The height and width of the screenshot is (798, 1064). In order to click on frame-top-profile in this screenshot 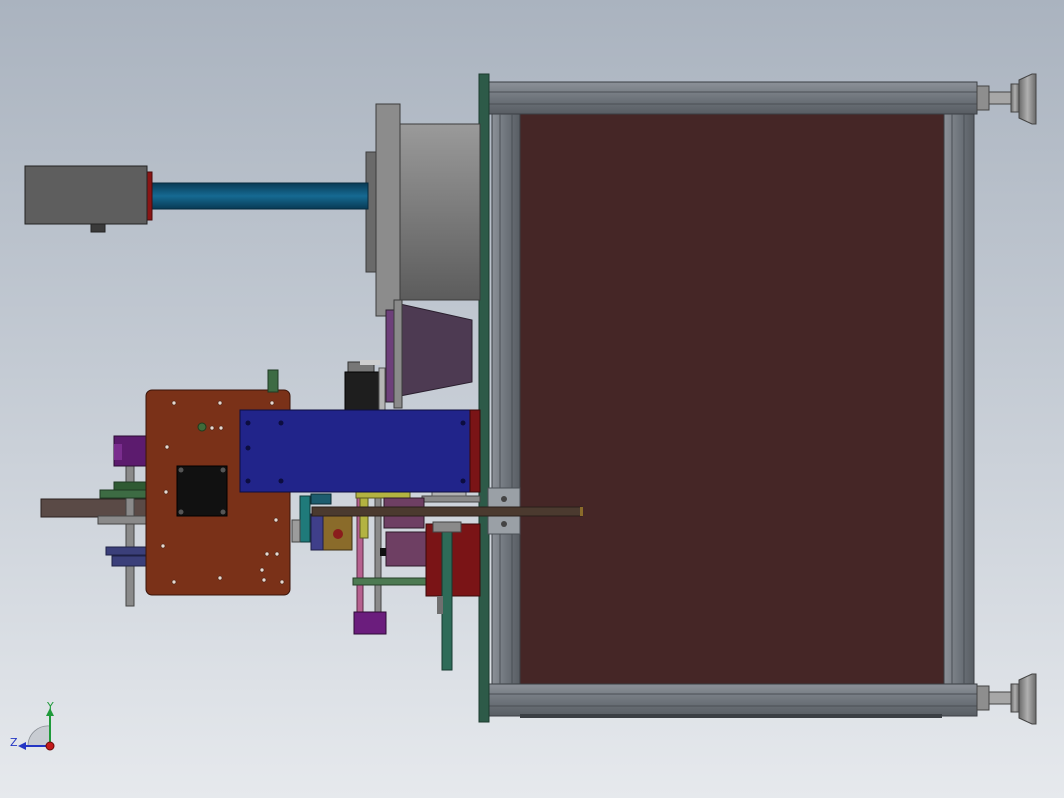, I will do `click(732, 98)`.